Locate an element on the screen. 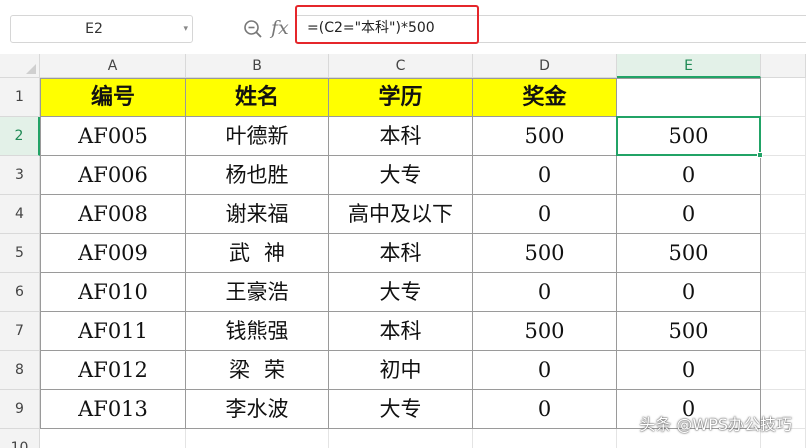 The height and width of the screenshot is (448, 806). row-header-4: 4 is located at coordinates (20, 214).